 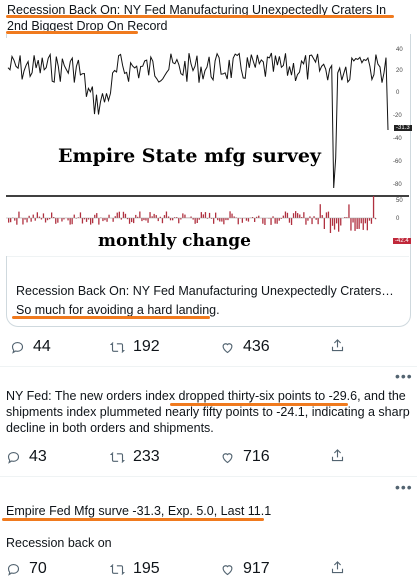 I want to click on retweet-count: 195, so click(x=146, y=568).